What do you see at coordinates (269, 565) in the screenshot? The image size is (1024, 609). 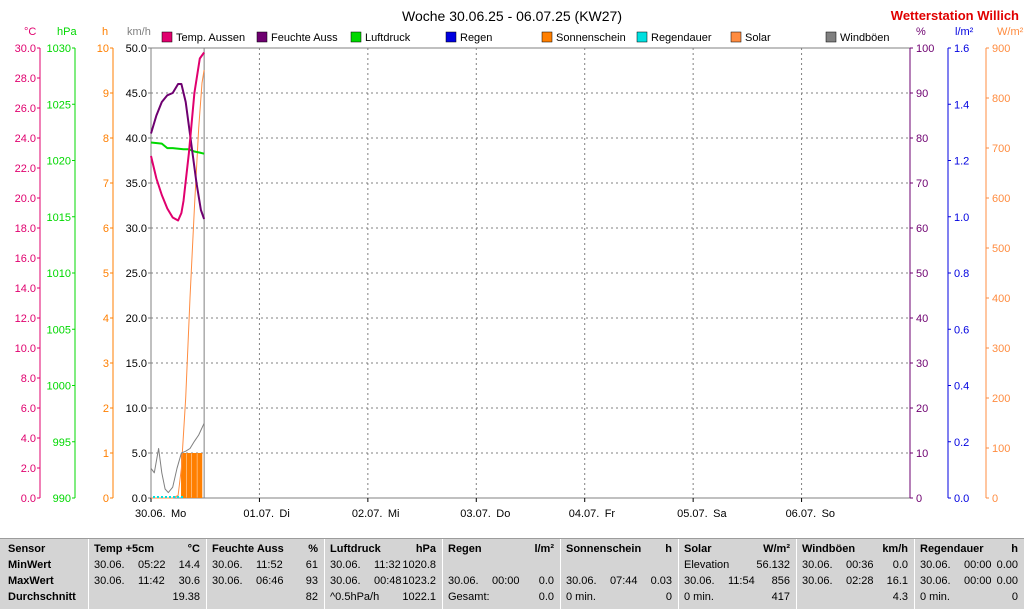 I see `table-cell: 11:52` at bounding box center [269, 565].